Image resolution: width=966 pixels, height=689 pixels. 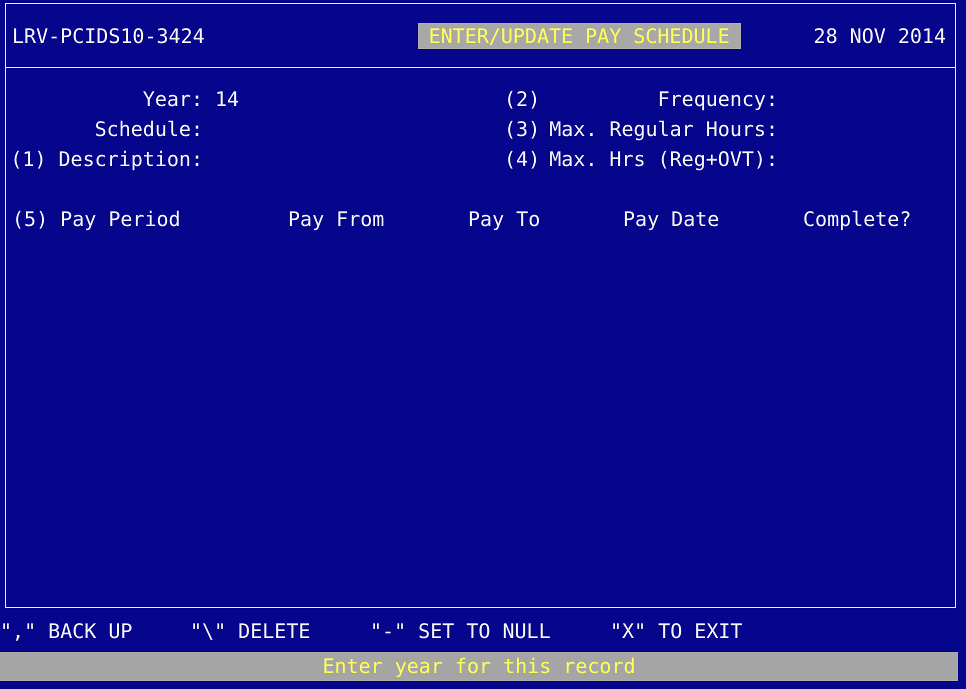 What do you see at coordinates (857, 219) in the screenshot?
I see `column-header: Complete?` at bounding box center [857, 219].